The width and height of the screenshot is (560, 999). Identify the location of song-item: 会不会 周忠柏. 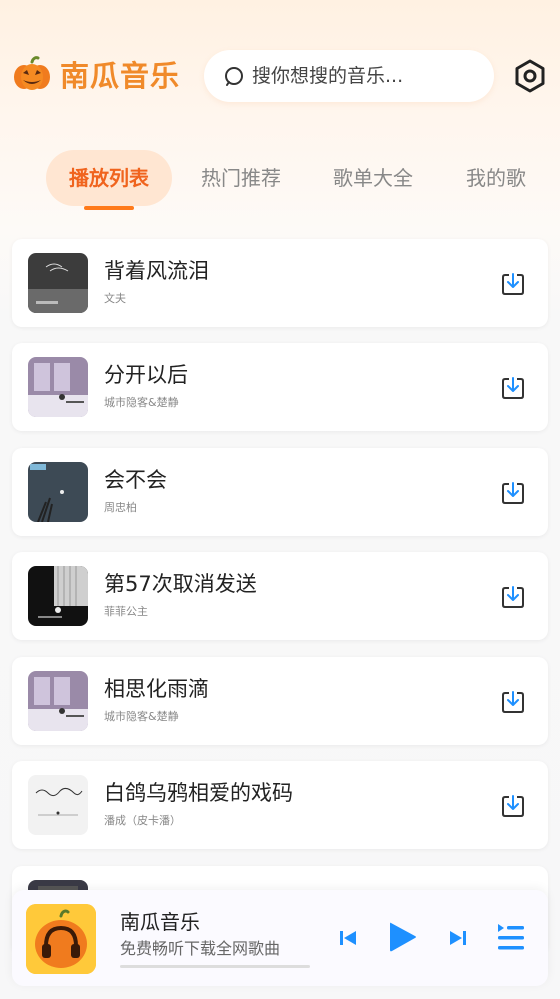
(280, 492).